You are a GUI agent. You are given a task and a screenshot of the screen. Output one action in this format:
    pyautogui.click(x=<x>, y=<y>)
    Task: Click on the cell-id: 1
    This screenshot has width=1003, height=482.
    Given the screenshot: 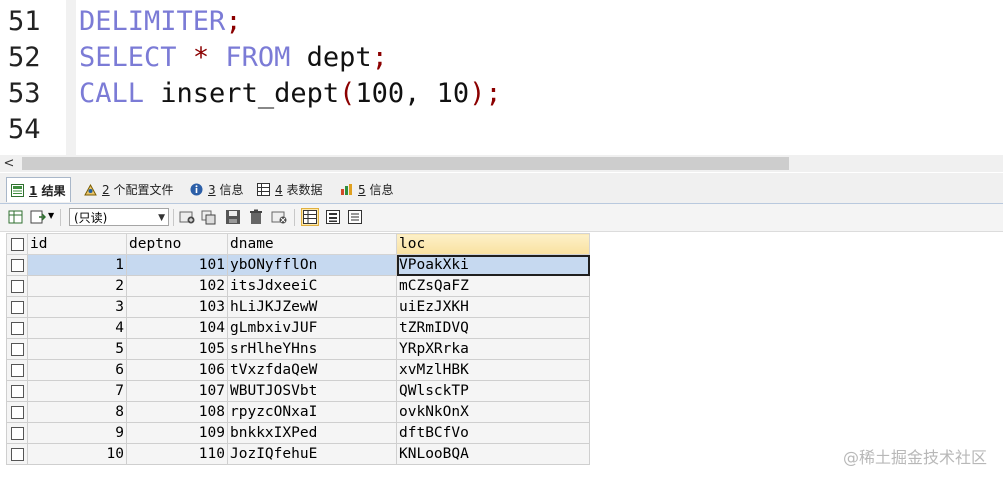 What is the action you would take?
    pyautogui.click(x=77, y=265)
    